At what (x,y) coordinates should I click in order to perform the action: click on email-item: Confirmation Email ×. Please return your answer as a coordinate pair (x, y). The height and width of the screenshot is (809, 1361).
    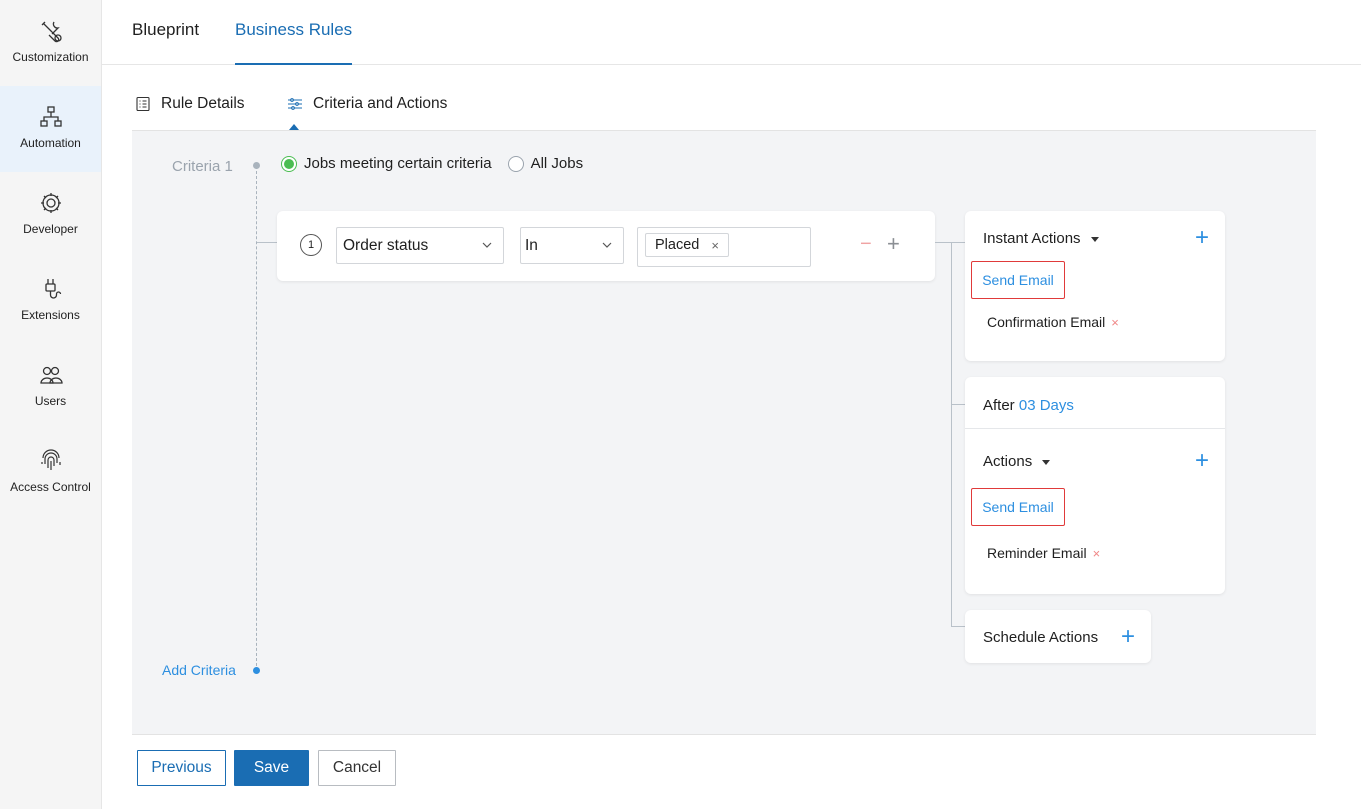
    Looking at the image, I should click on (1053, 322).